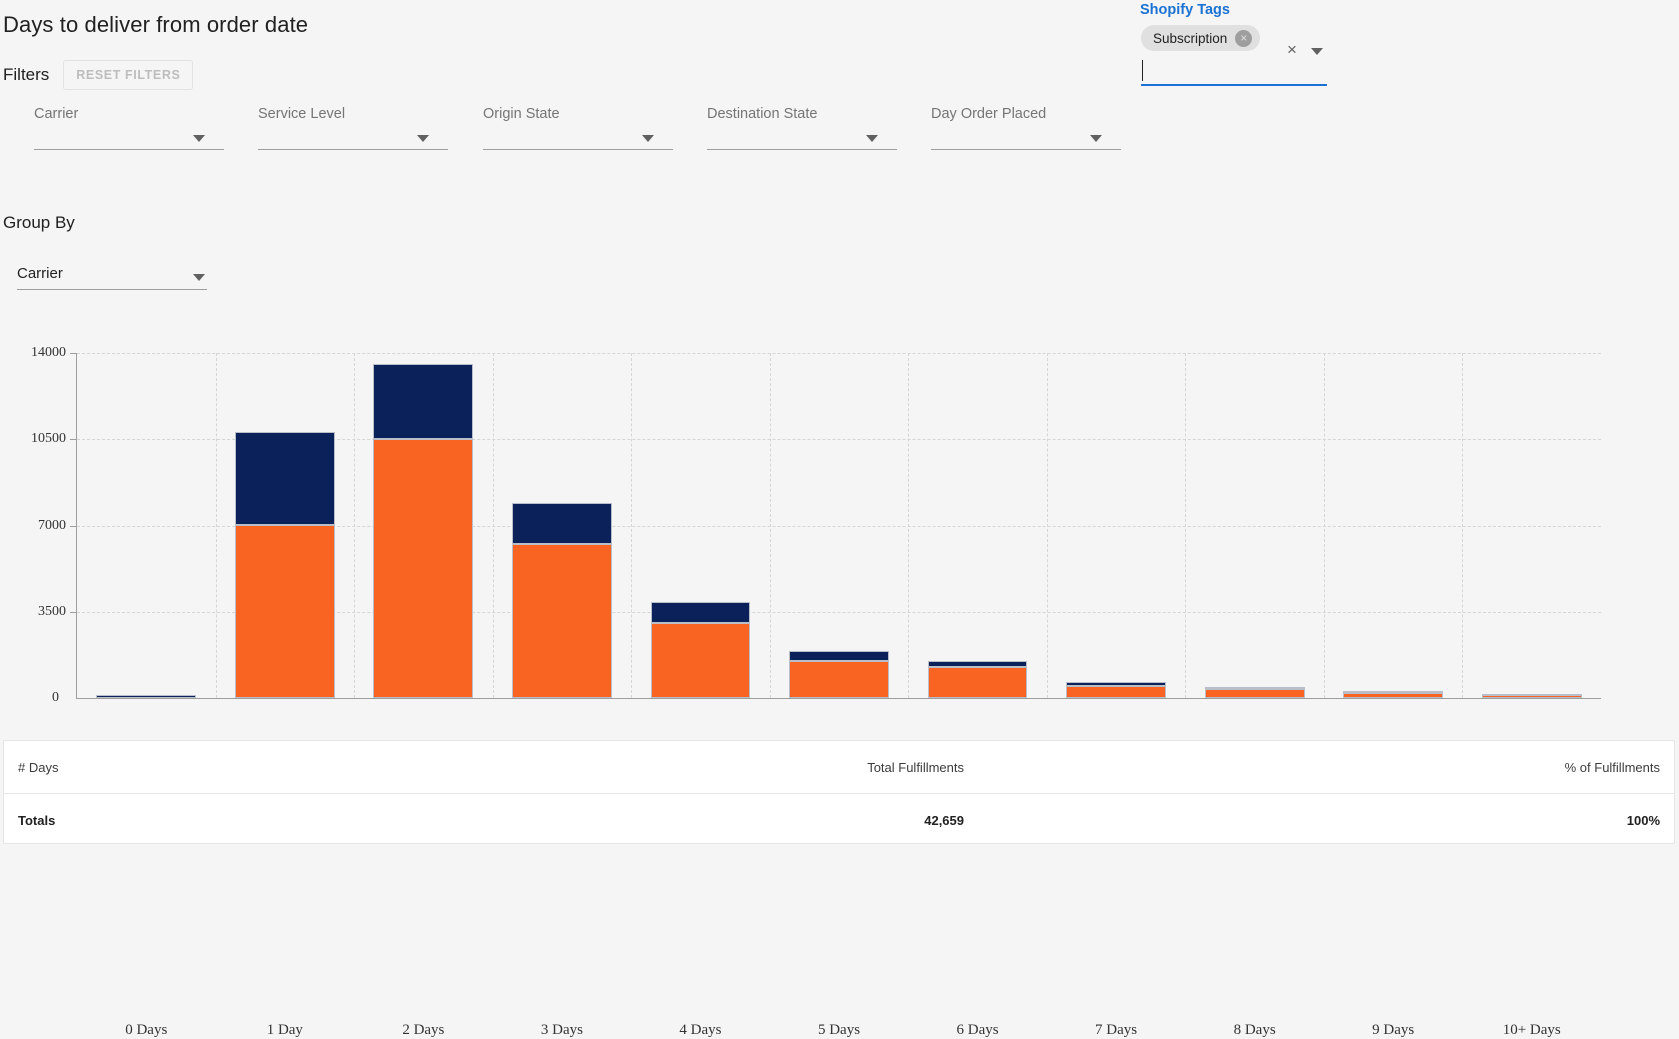 Image resolution: width=1679 pixels, height=1039 pixels. I want to click on bar-1-day, so click(284, 564).